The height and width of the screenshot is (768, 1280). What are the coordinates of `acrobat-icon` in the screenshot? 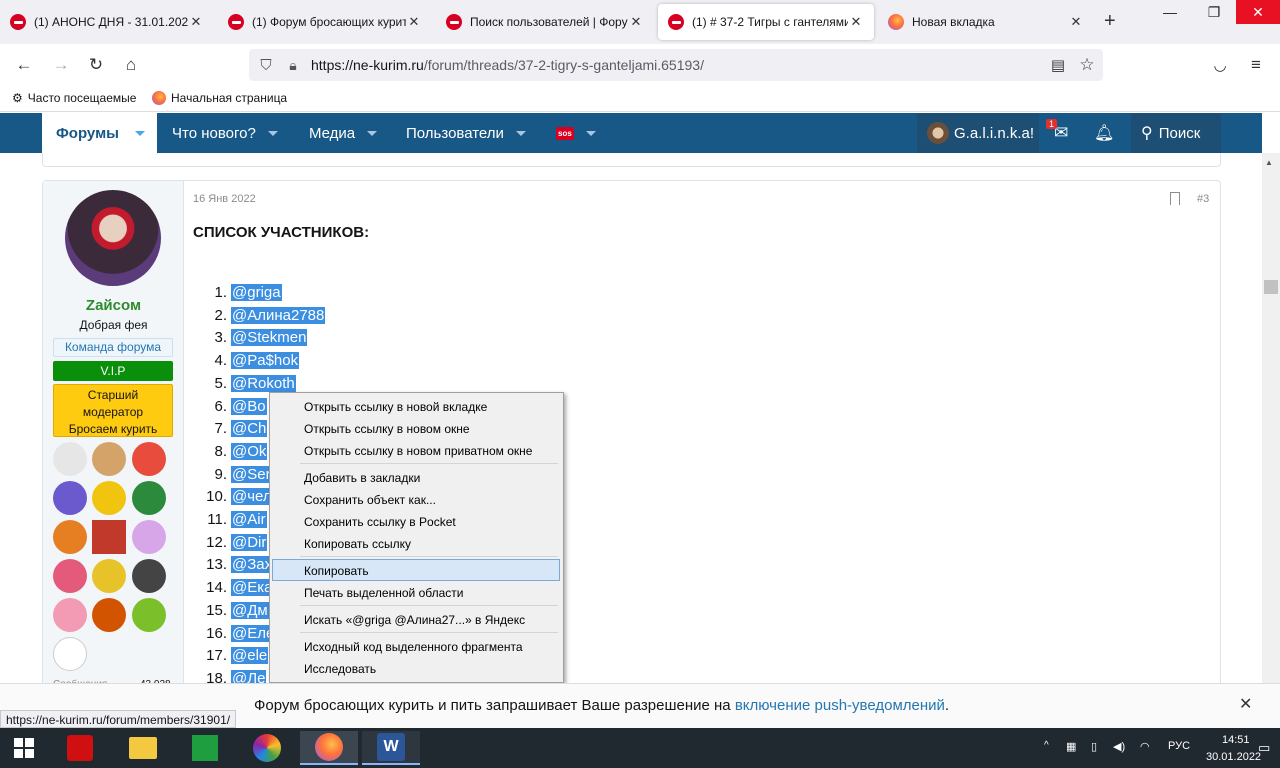 It's located at (80, 748).